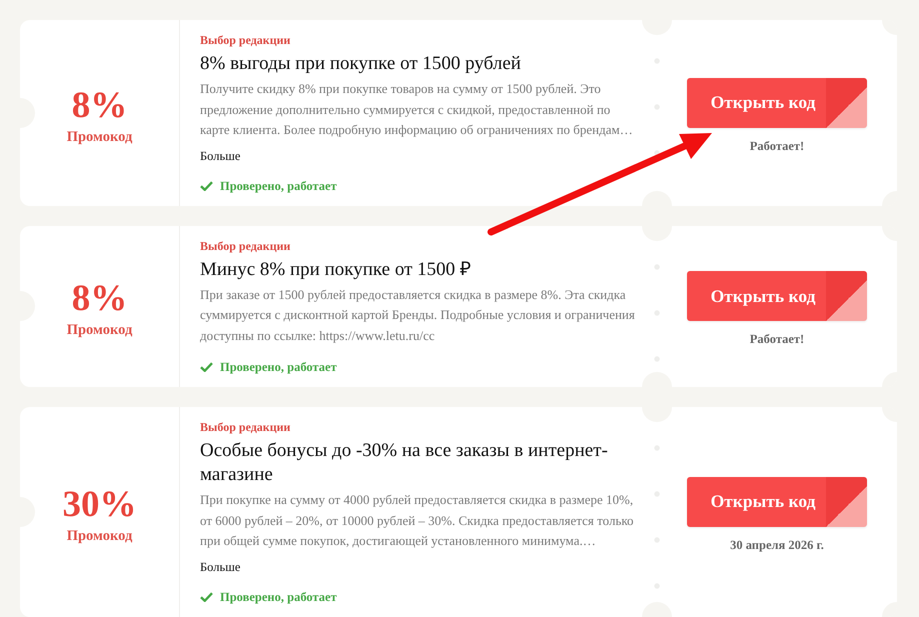  Describe the element at coordinates (361, 64) in the screenshot. I see `offer-title: 8% выгоды при покупке от 1500 рублей` at that location.